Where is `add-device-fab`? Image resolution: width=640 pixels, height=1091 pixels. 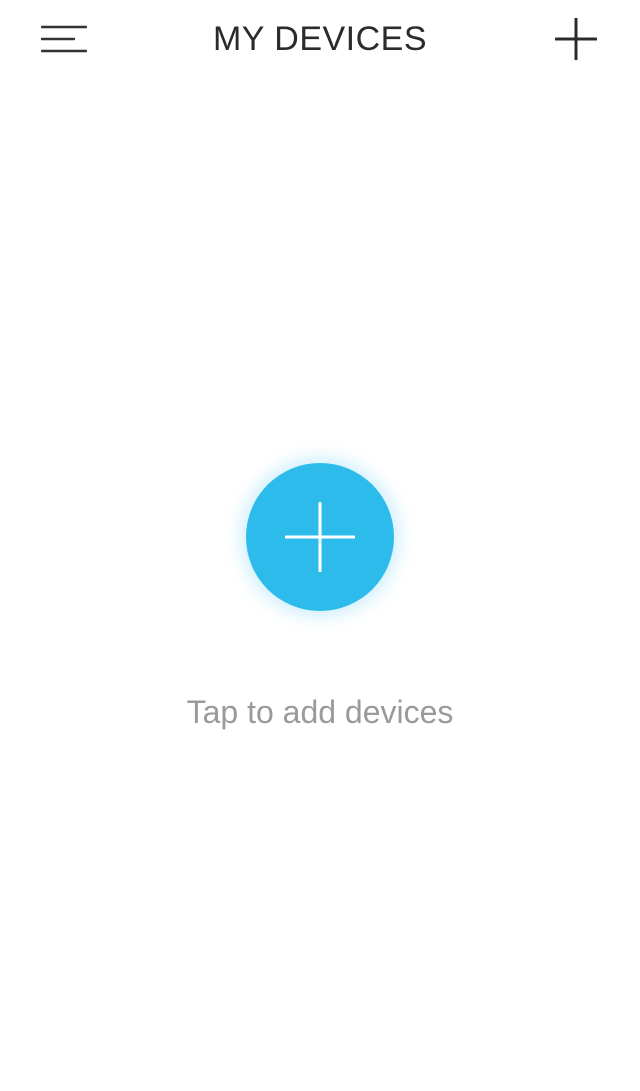 add-device-fab is located at coordinates (320, 537).